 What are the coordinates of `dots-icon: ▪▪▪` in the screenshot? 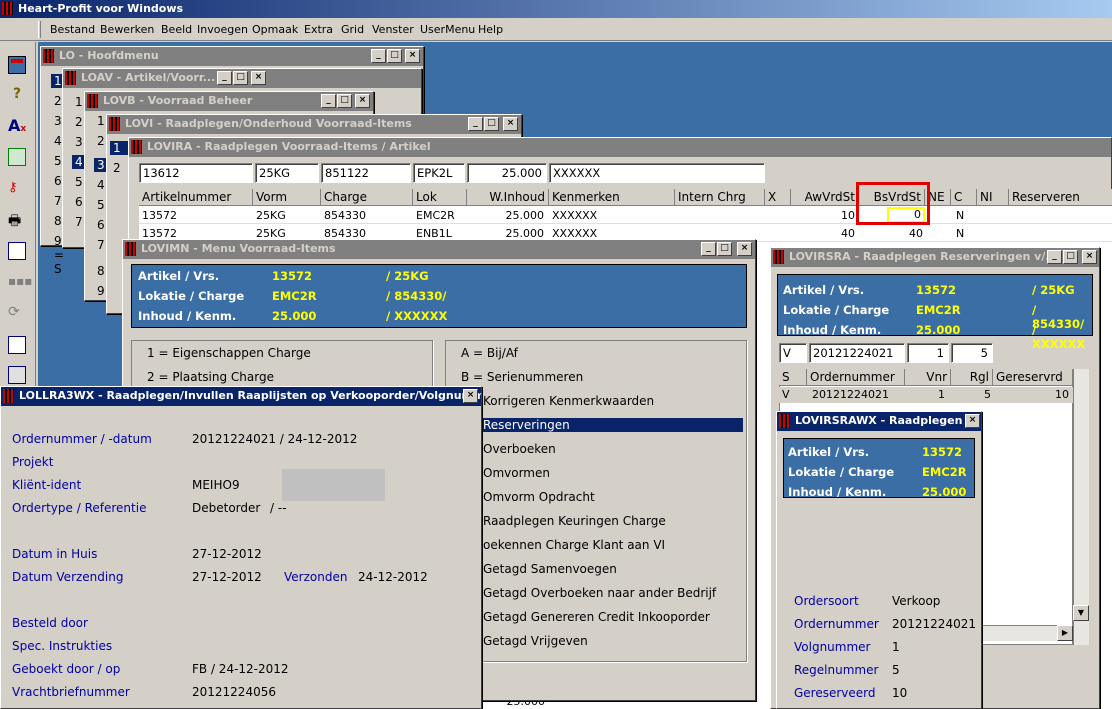 It's located at (20, 283).